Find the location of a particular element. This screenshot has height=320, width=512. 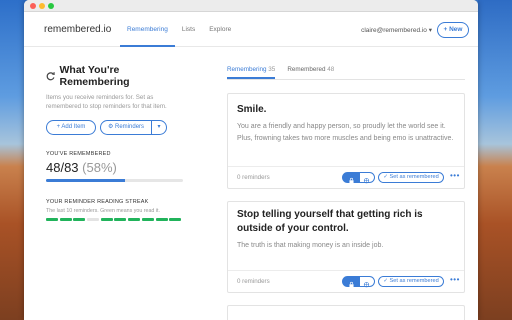

nav-remembering: Remembering is located at coordinates (147, 29).